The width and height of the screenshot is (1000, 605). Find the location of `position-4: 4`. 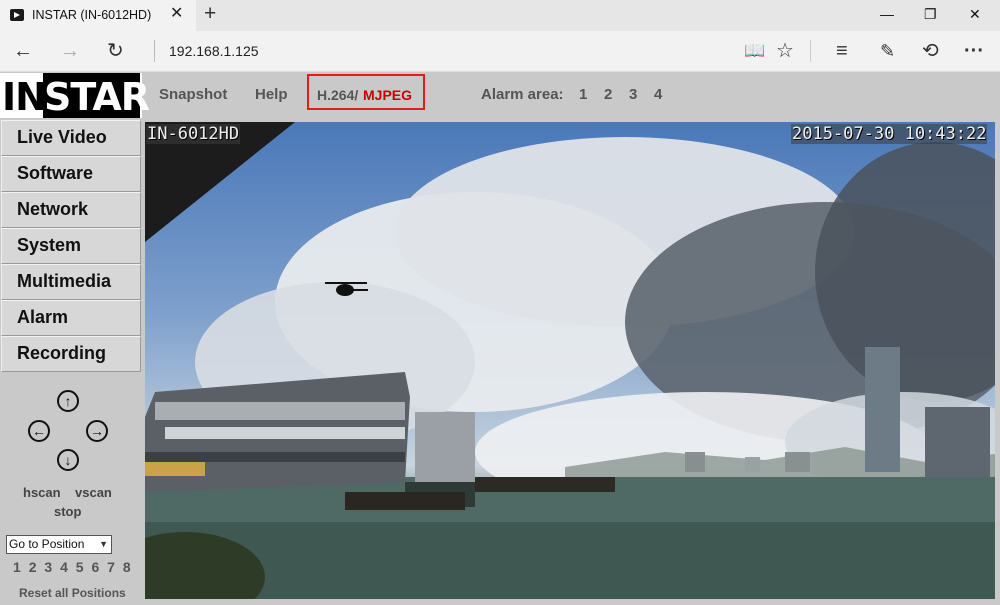

position-4: 4 is located at coordinates (64, 567).